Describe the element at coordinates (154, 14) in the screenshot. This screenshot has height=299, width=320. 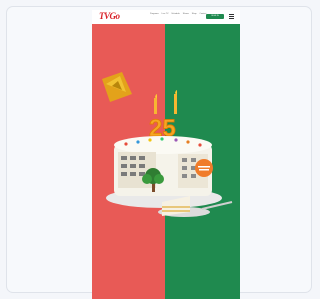
I see `nav-link: Programs` at that location.